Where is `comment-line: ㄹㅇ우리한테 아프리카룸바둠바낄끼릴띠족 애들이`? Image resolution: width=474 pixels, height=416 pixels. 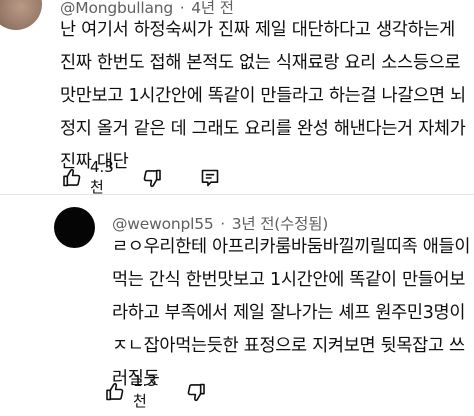
comment-line: ㄹㅇ우리한테 아프리카룸바둠바낄끼릴띠족 애들이 is located at coordinates (291, 247).